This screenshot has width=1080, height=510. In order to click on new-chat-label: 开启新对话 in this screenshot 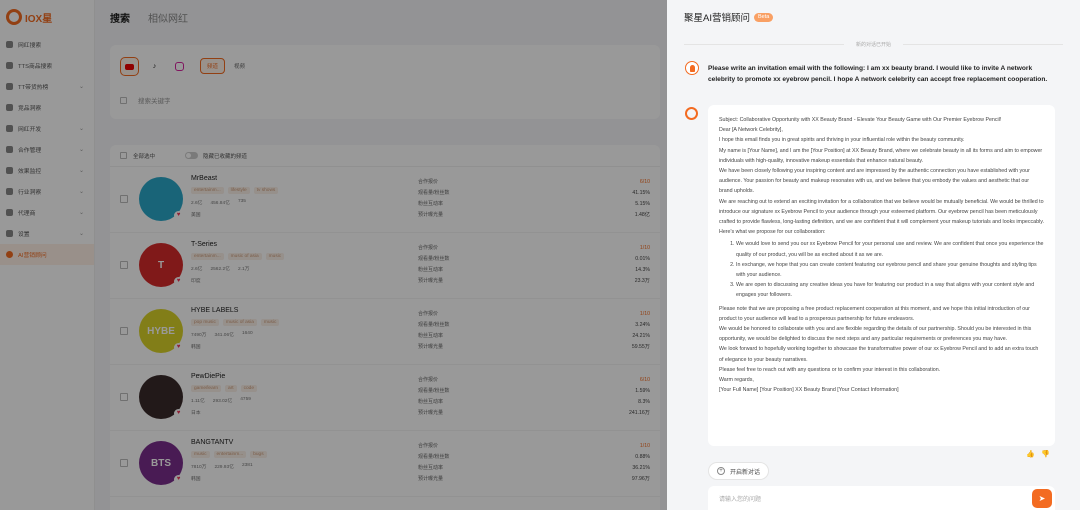, I will do `click(745, 472)`.